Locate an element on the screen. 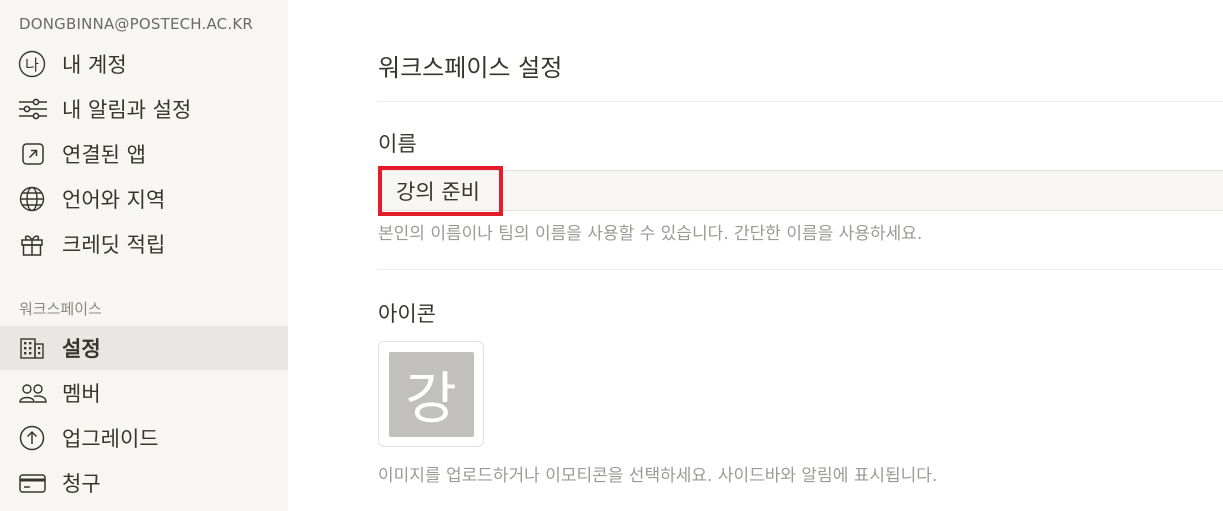 The height and width of the screenshot is (511, 1223). workspace-name-value: 강의 준비 is located at coordinates (440, 191).